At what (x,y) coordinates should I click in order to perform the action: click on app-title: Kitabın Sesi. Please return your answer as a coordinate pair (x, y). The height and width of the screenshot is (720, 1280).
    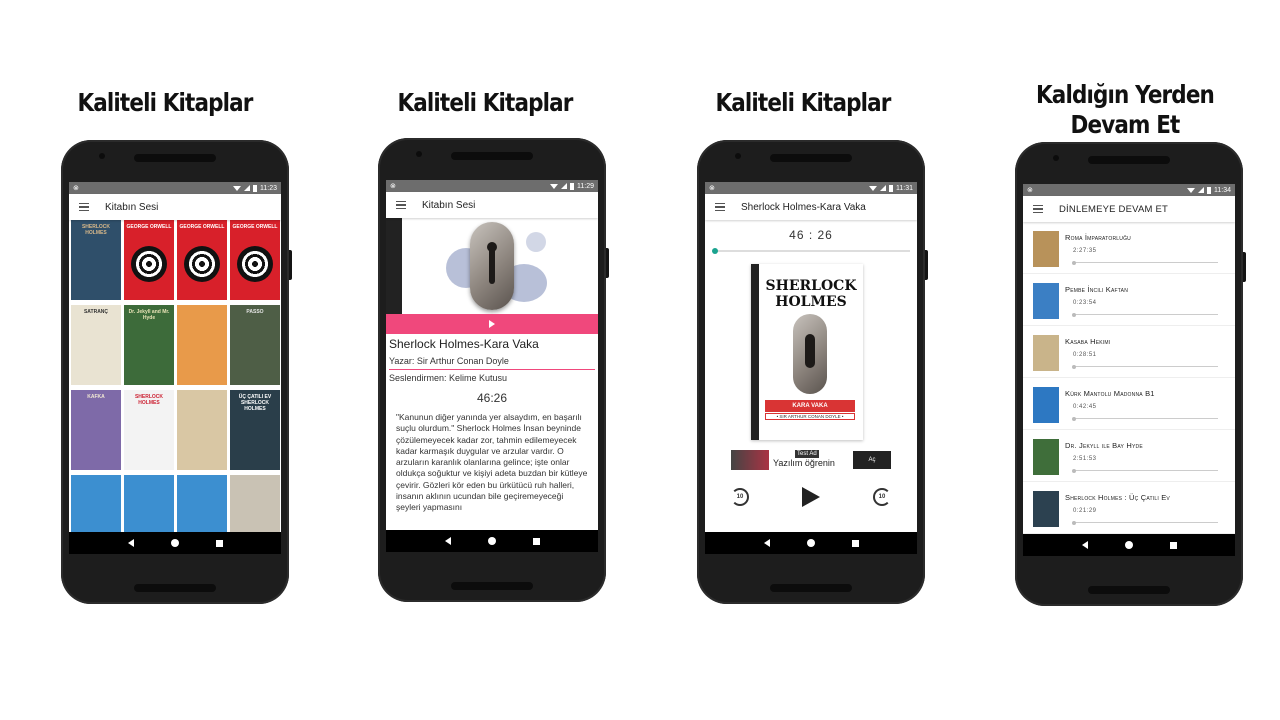
    Looking at the image, I should click on (449, 205).